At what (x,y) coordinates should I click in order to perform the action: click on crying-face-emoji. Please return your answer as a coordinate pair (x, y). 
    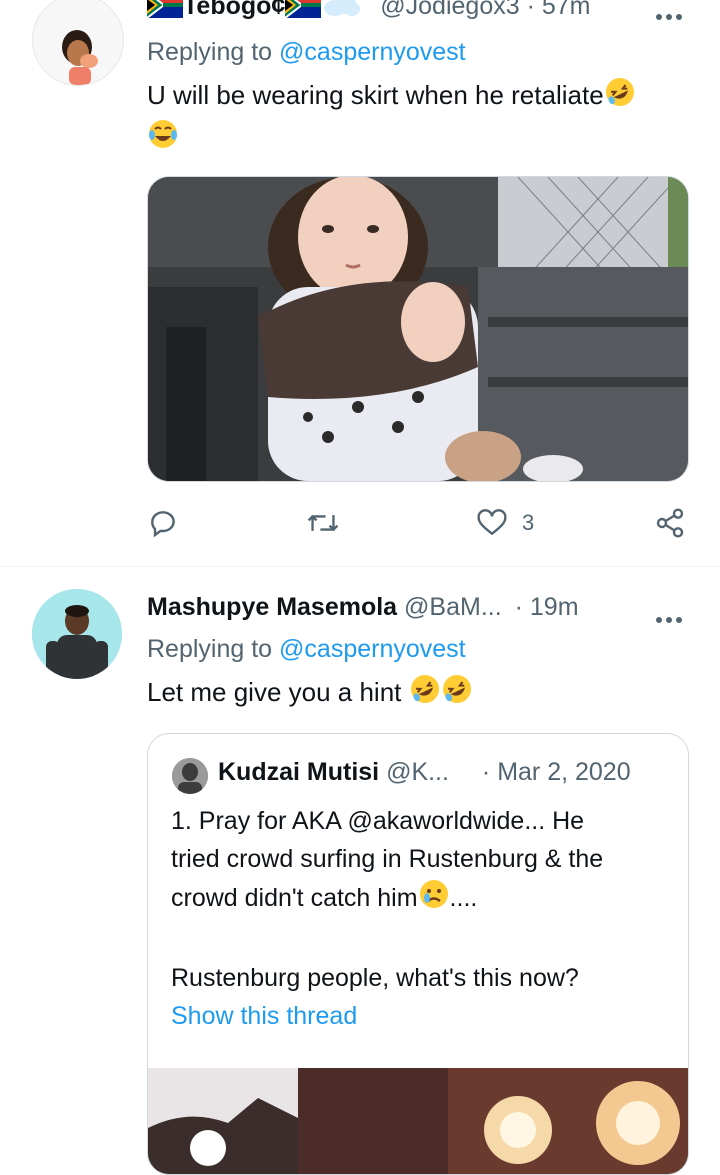
    Looking at the image, I should click on (434, 899).